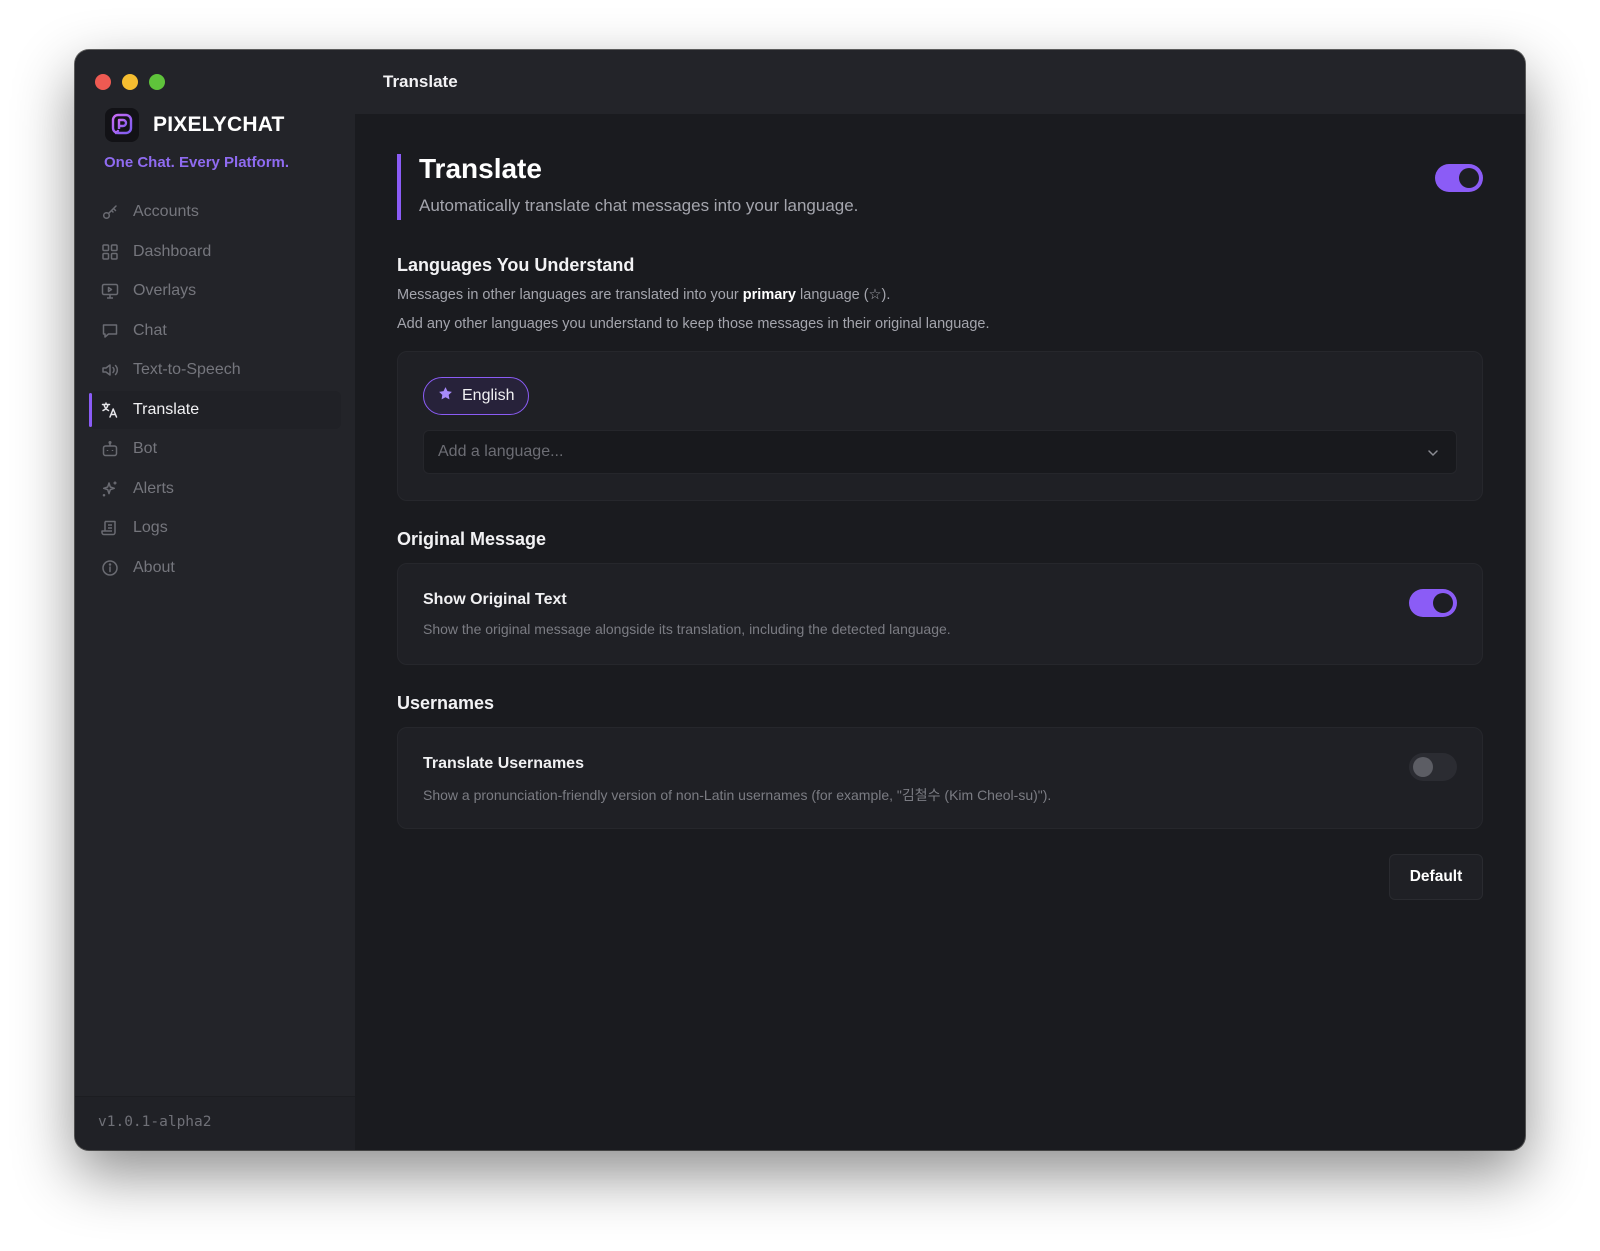 This screenshot has height=1251, width=1600. What do you see at coordinates (172, 251) in the screenshot?
I see `sidebar-item-label: Dashboard` at bounding box center [172, 251].